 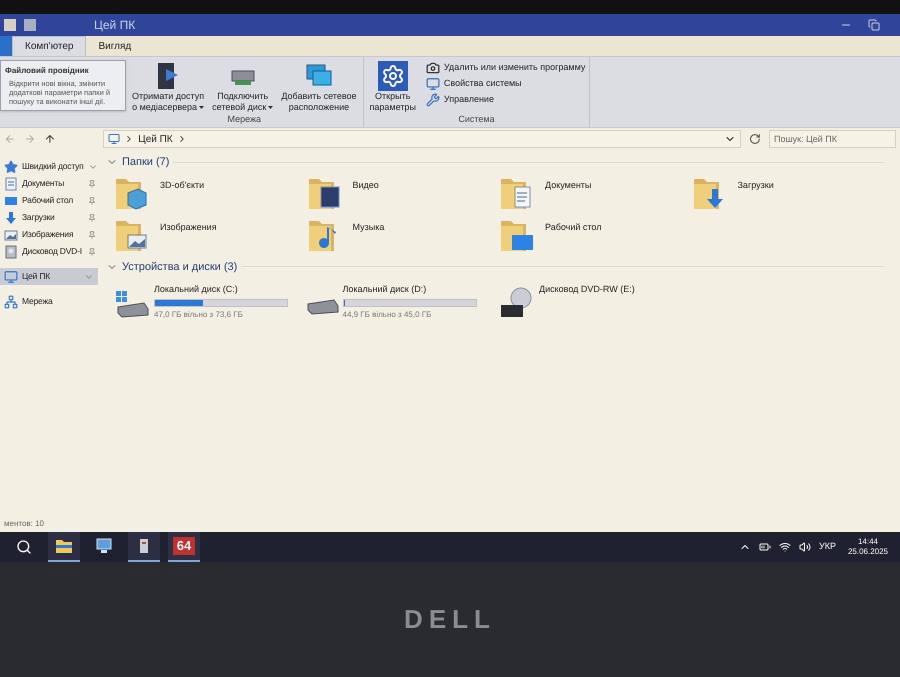 What do you see at coordinates (210, 193) in the screenshot?
I see `folder-item: 3D-об'єкти` at bounding box center [210, 193].